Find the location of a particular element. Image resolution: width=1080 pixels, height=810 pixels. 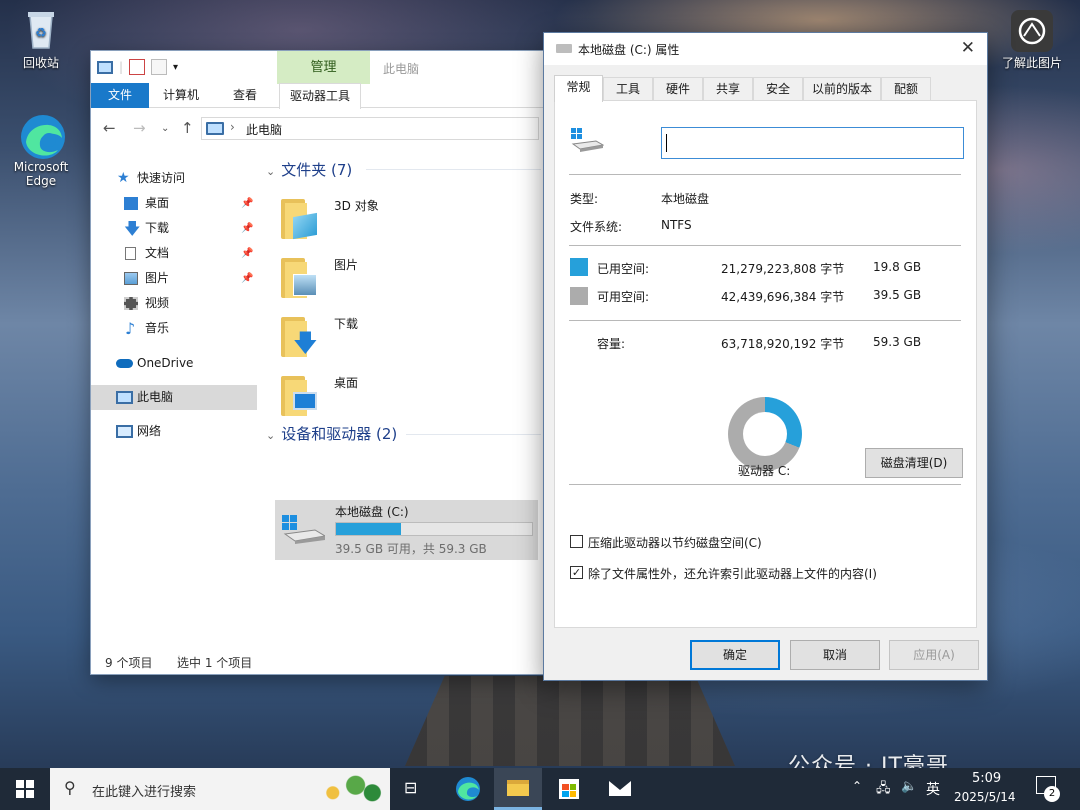

tab-tools: 工具 is located at coordinates (628, 89).